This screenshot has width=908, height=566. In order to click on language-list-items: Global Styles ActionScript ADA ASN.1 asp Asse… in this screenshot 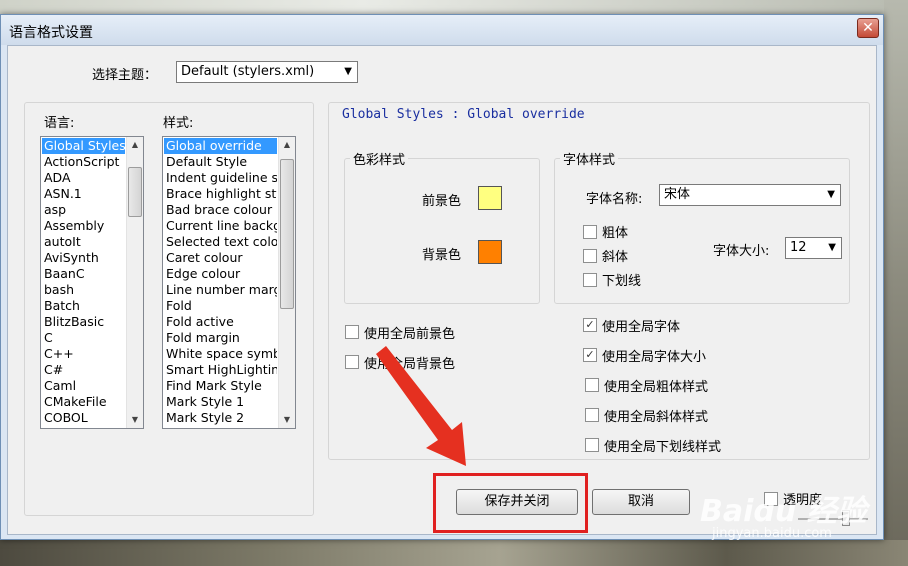, I will do `click(83, 282)`.